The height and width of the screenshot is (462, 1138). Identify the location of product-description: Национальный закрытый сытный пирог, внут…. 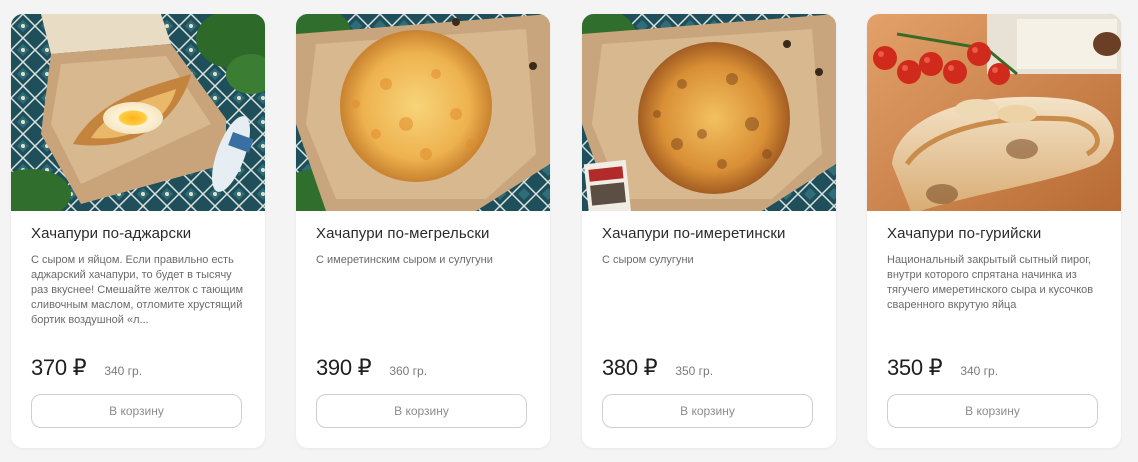
(990, 282).